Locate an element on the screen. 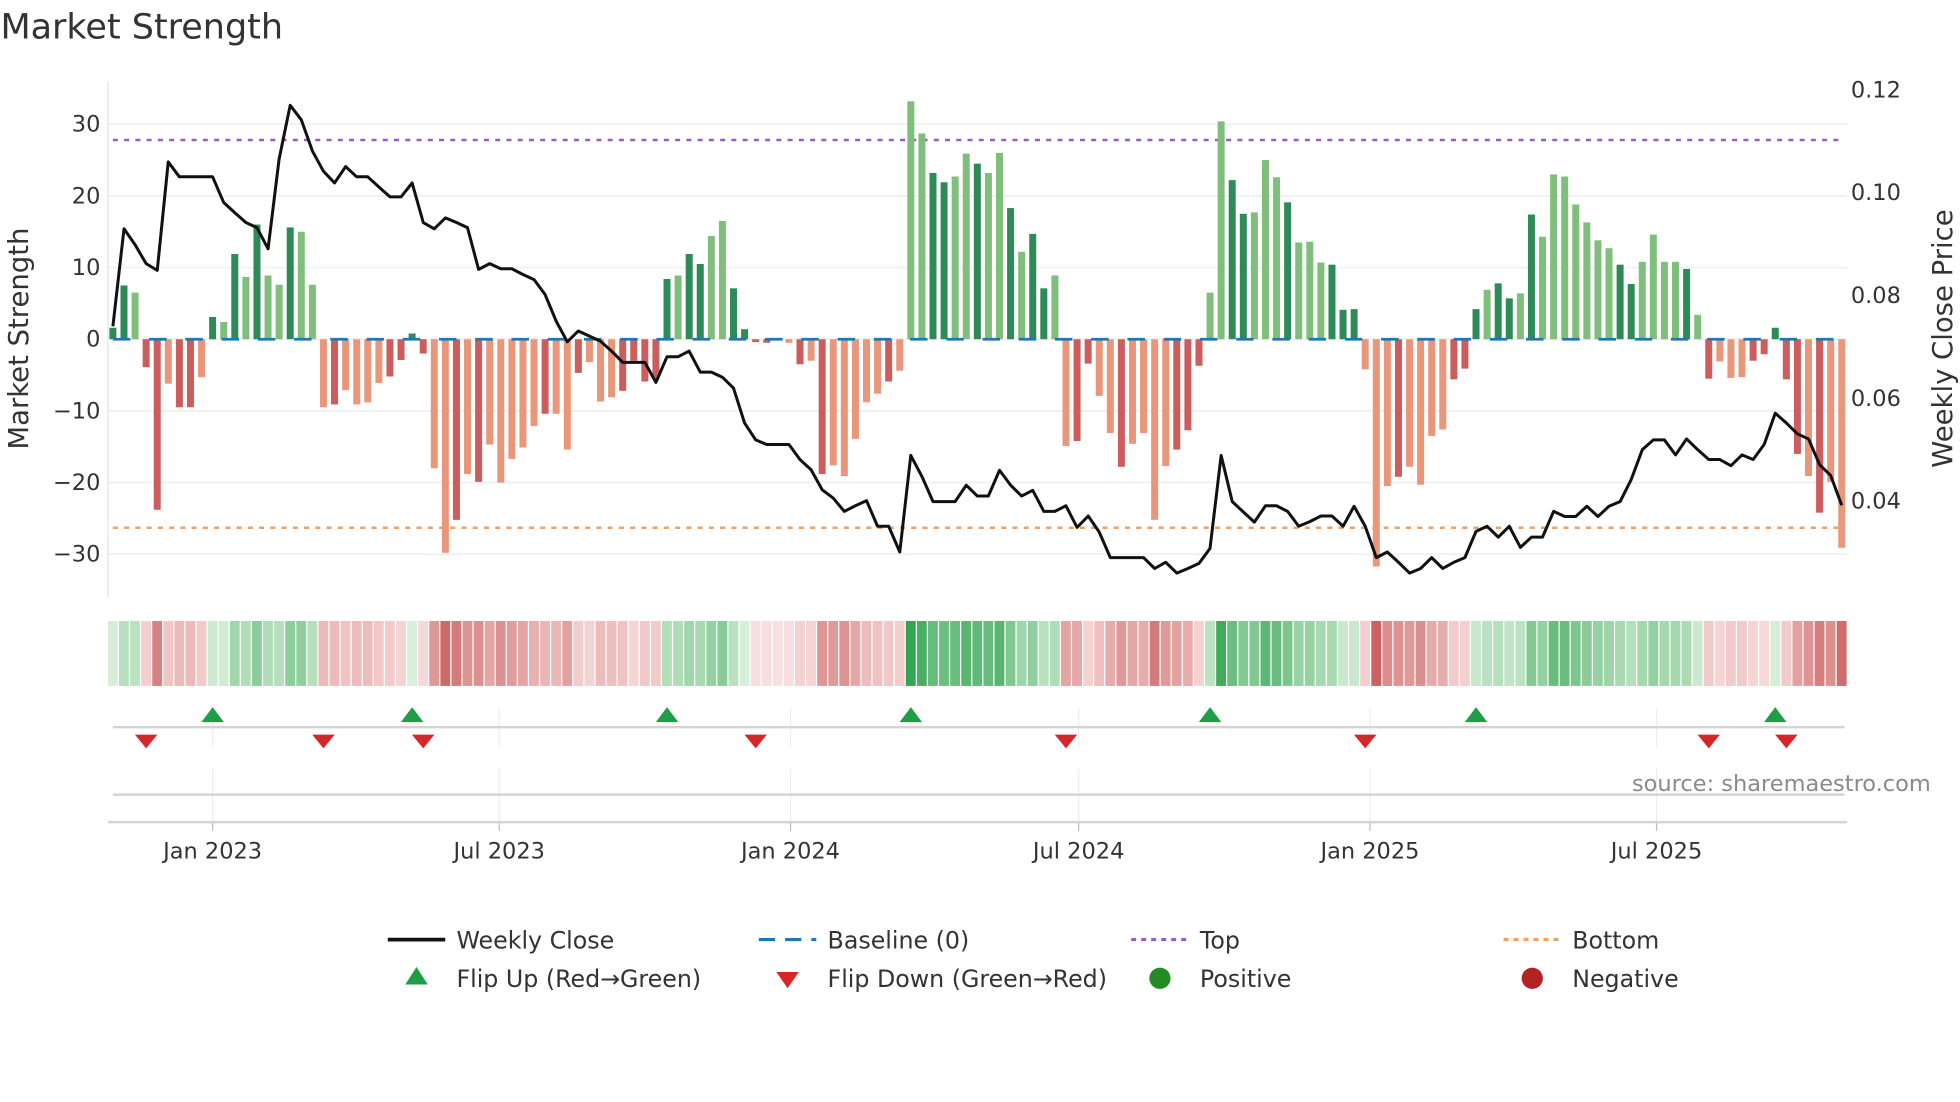 The width and height of the screenshot is (1960, 1102). flip-up-legend-icon is located at coordinates (416, 976).